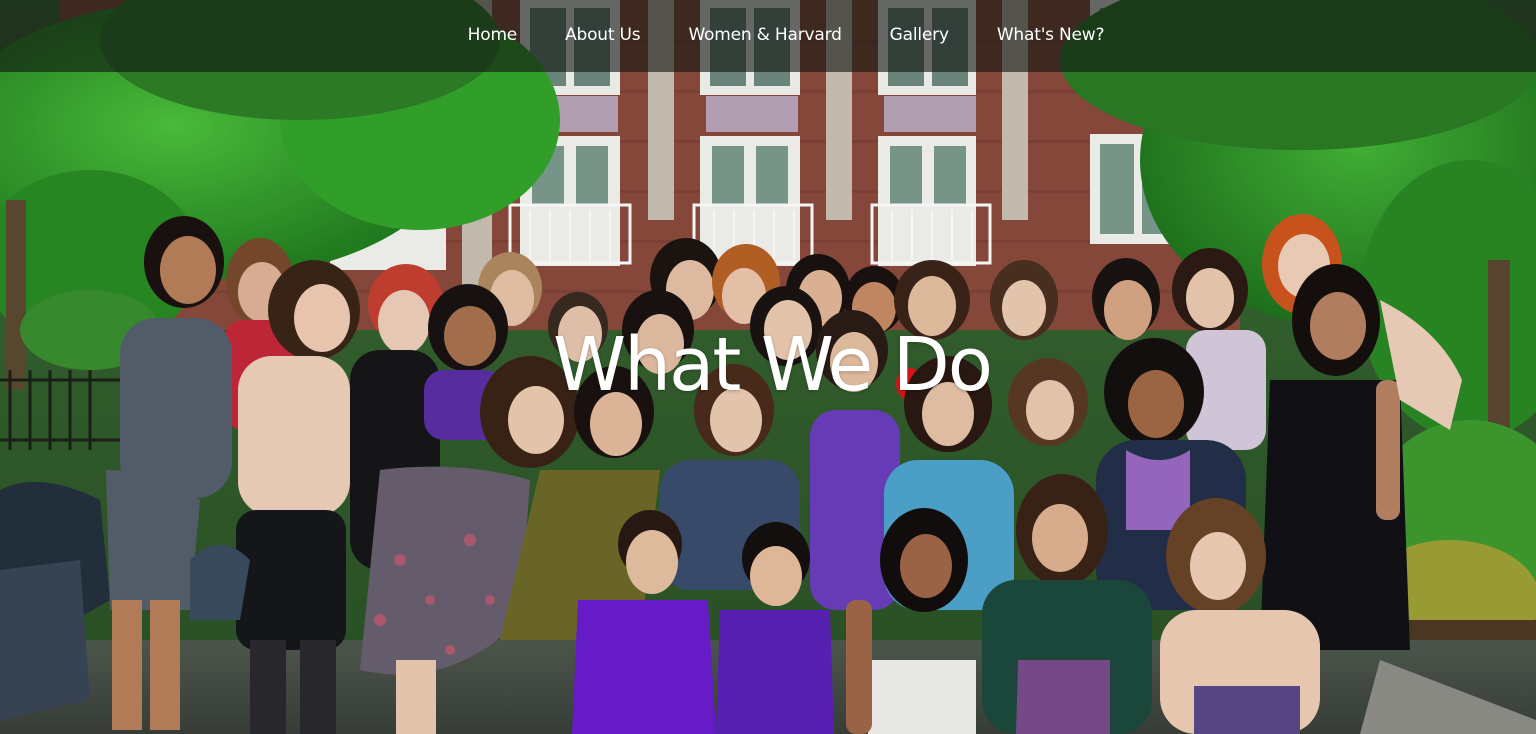  Describe the element at coordinates (492, 35) in the screenshot. I see `nav-item-home: Home` at that location.